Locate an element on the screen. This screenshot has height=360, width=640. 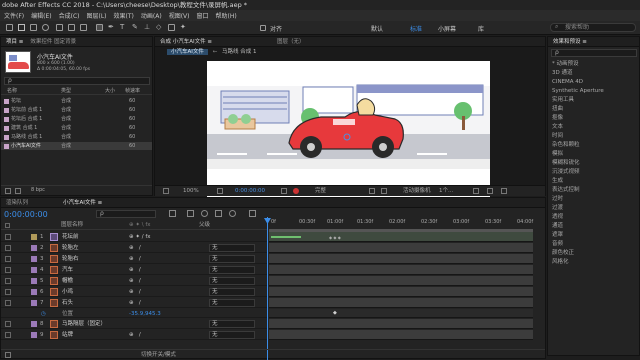
hand-tool-icon is located at coordinates (33, 27).